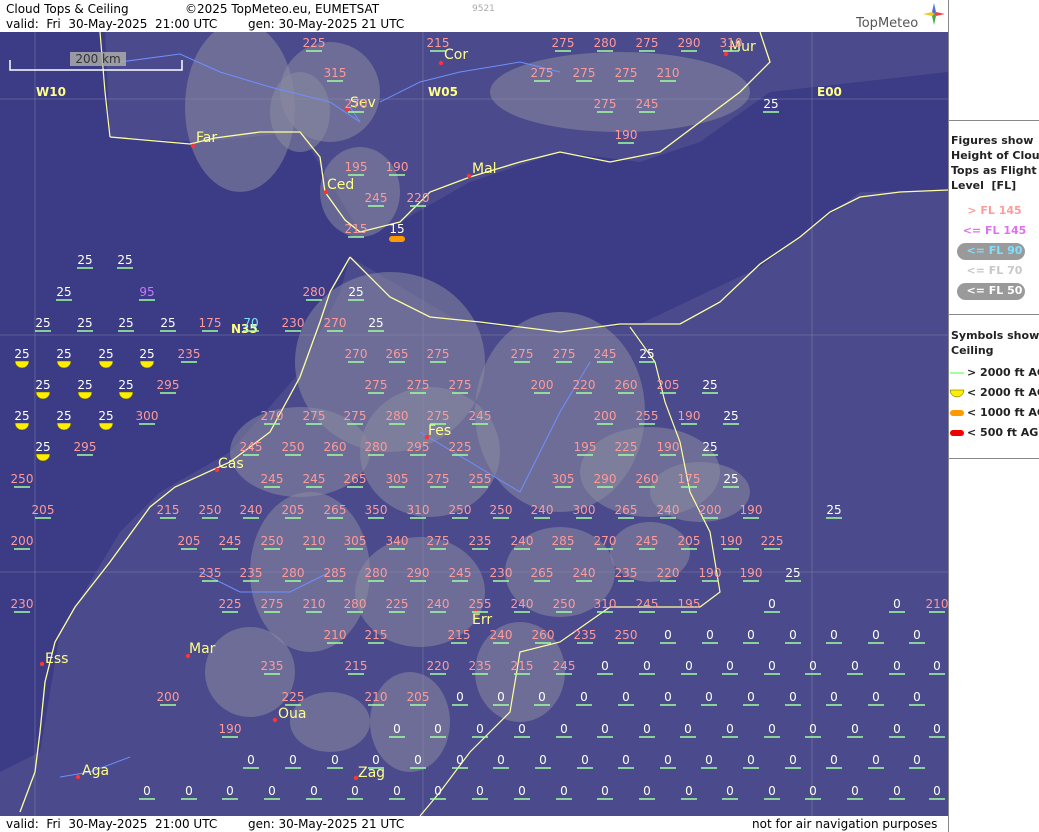  Describe the element at coordinates (397, 239) in the screenshot. I see `ceiling-symbol` at that location.